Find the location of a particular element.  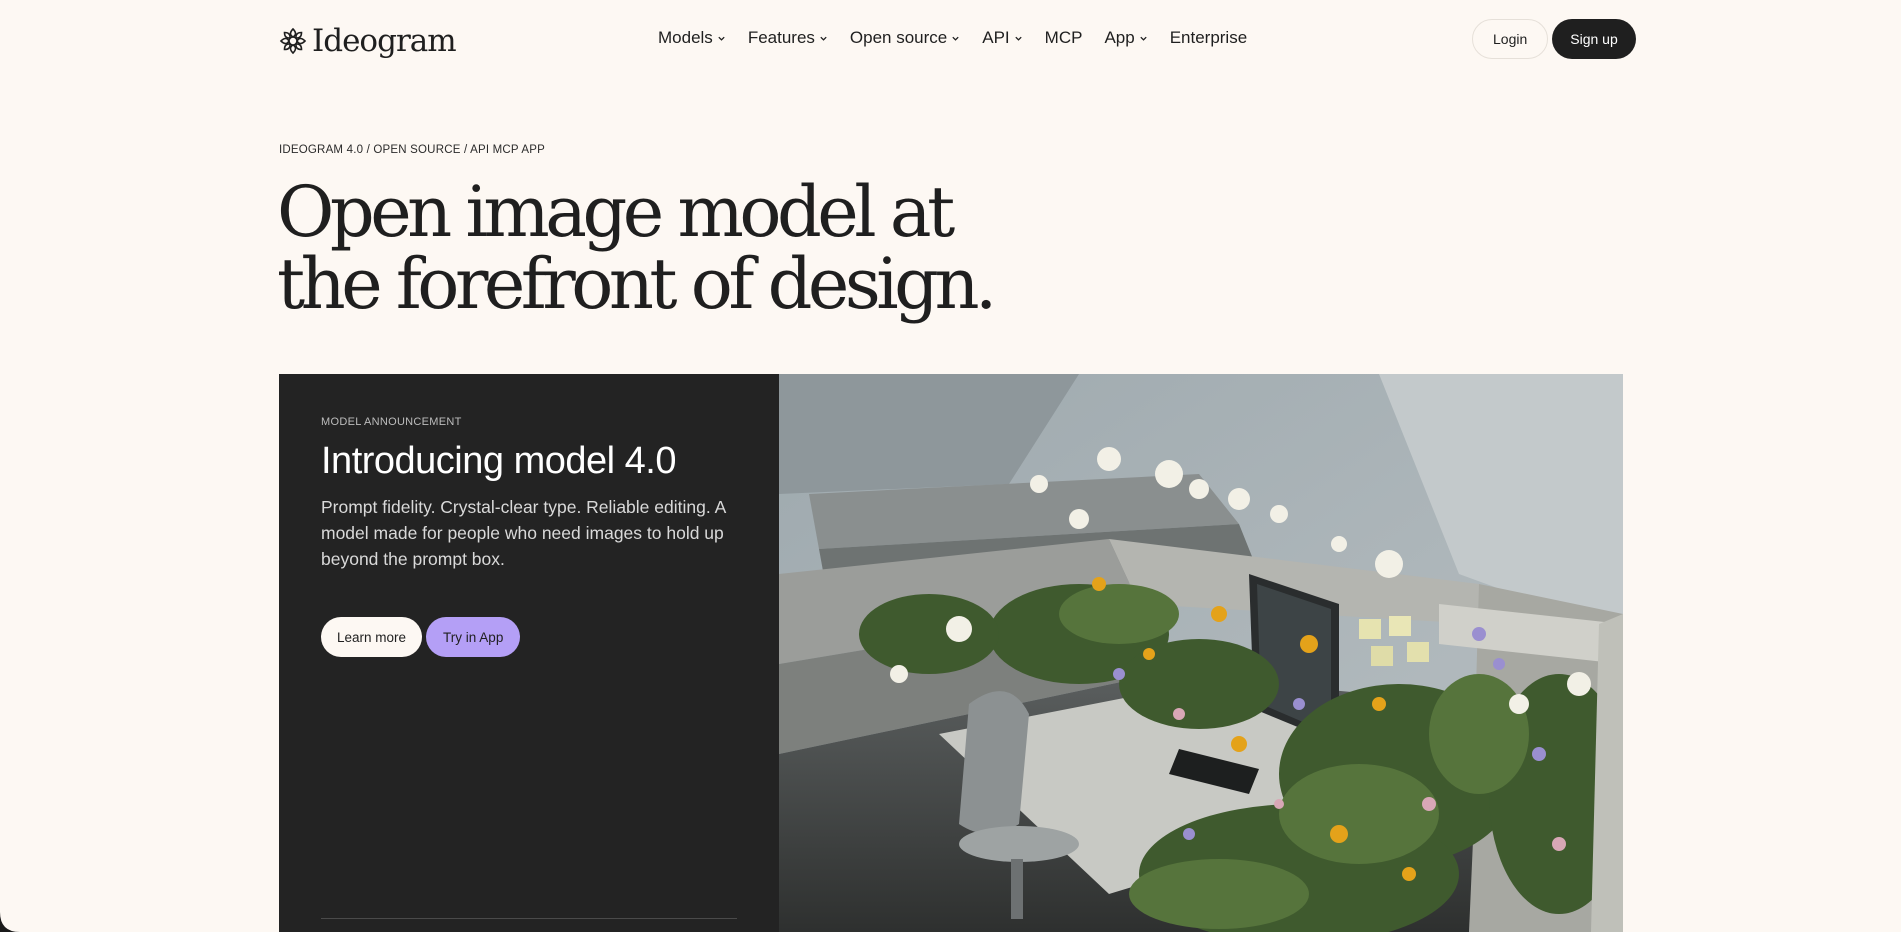

ideogram-logo: Ideogram is located at coordinates (367, 41).